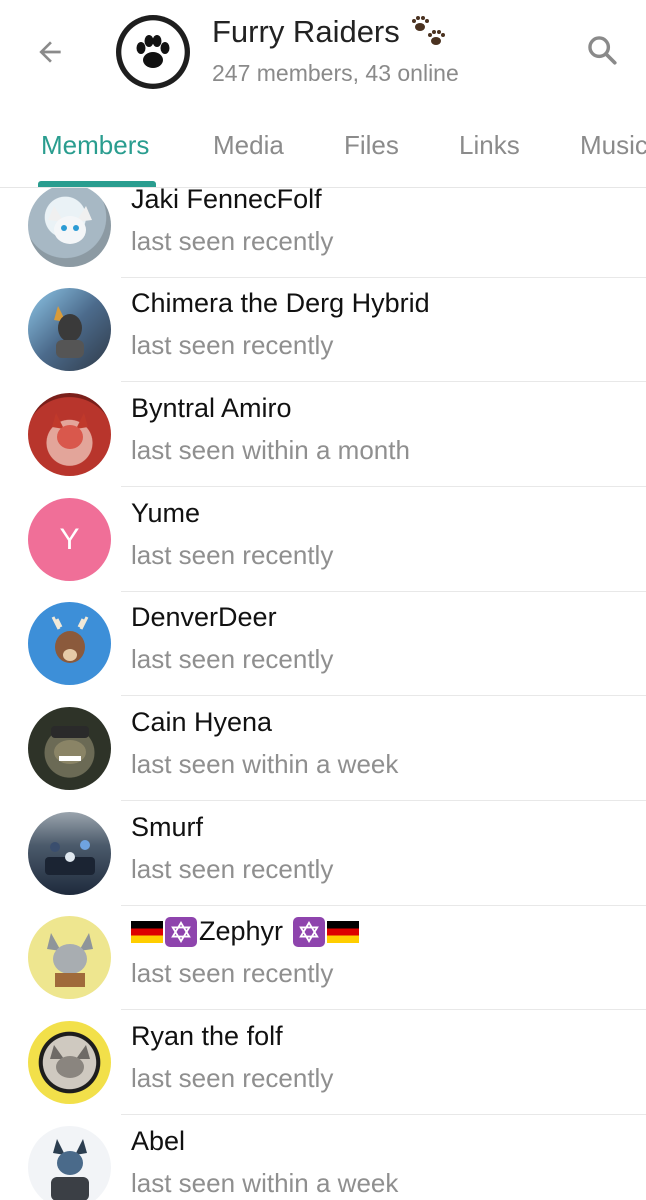 This screenshot has height=1200, width=646. Describe the element at coordinates (158, 1141) in the screenshot. I see `member-name: Abel` at that location.